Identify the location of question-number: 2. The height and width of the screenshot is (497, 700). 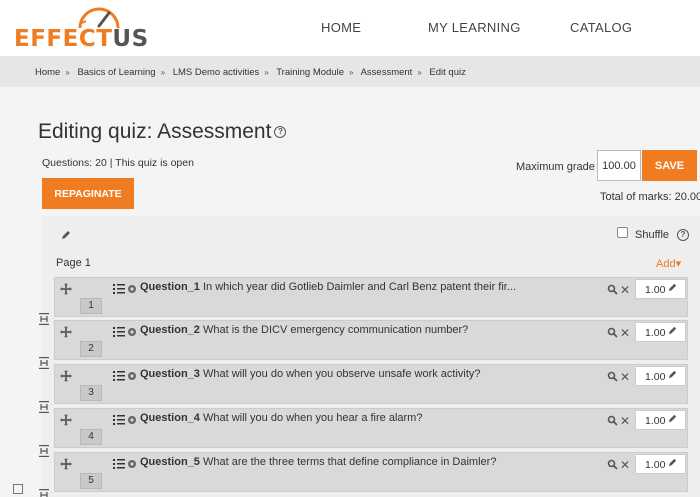
(91, 349).